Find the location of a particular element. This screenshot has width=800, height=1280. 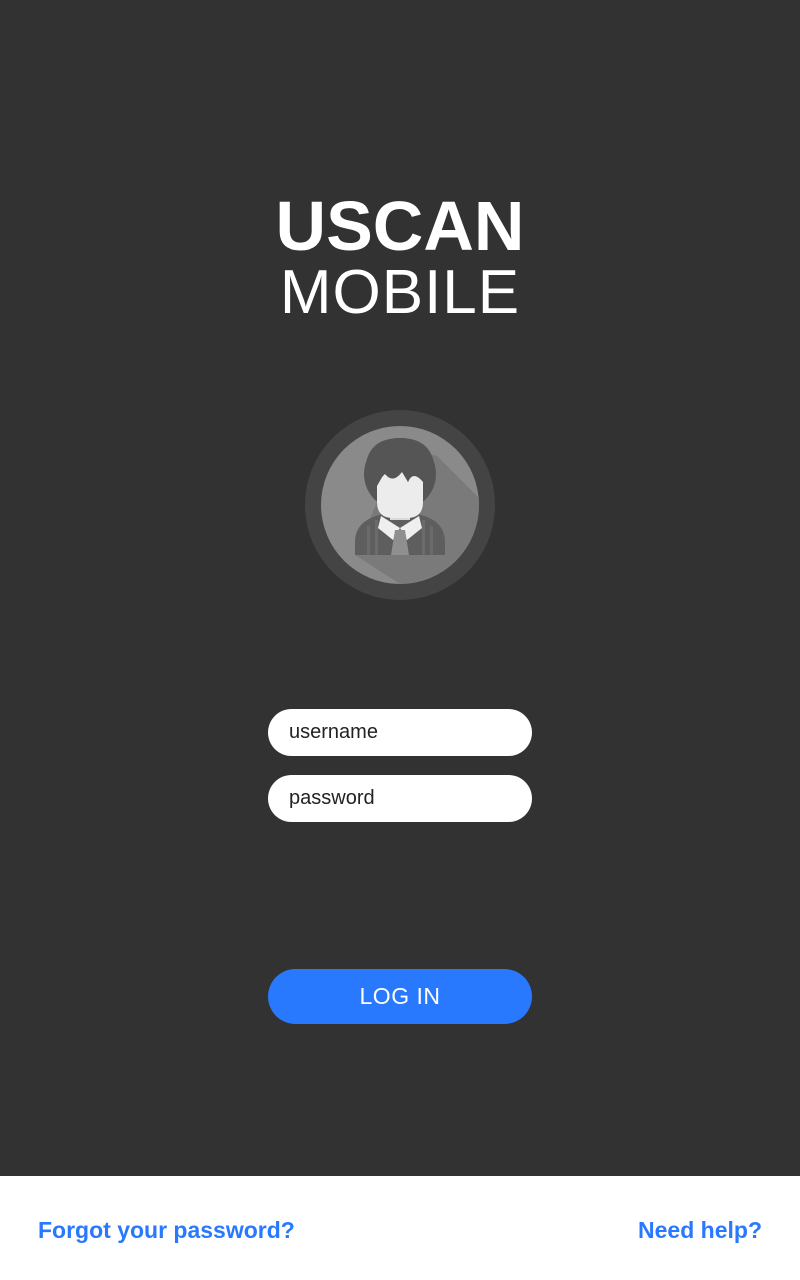

logo-subtitle: MOBILE is located at coordinates (400, 292).